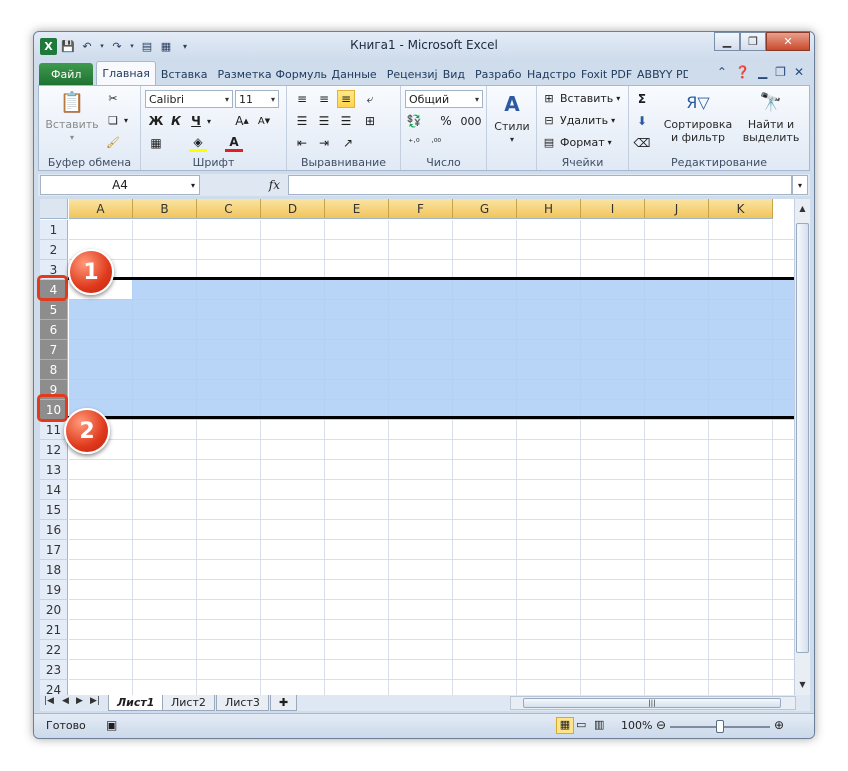 The height and width of the screenshot is (771, 848). What do you see at coordinates (642, 99) in the screenshot?
I see `autosum-icon: Σ` at bounding box center [642, 99].